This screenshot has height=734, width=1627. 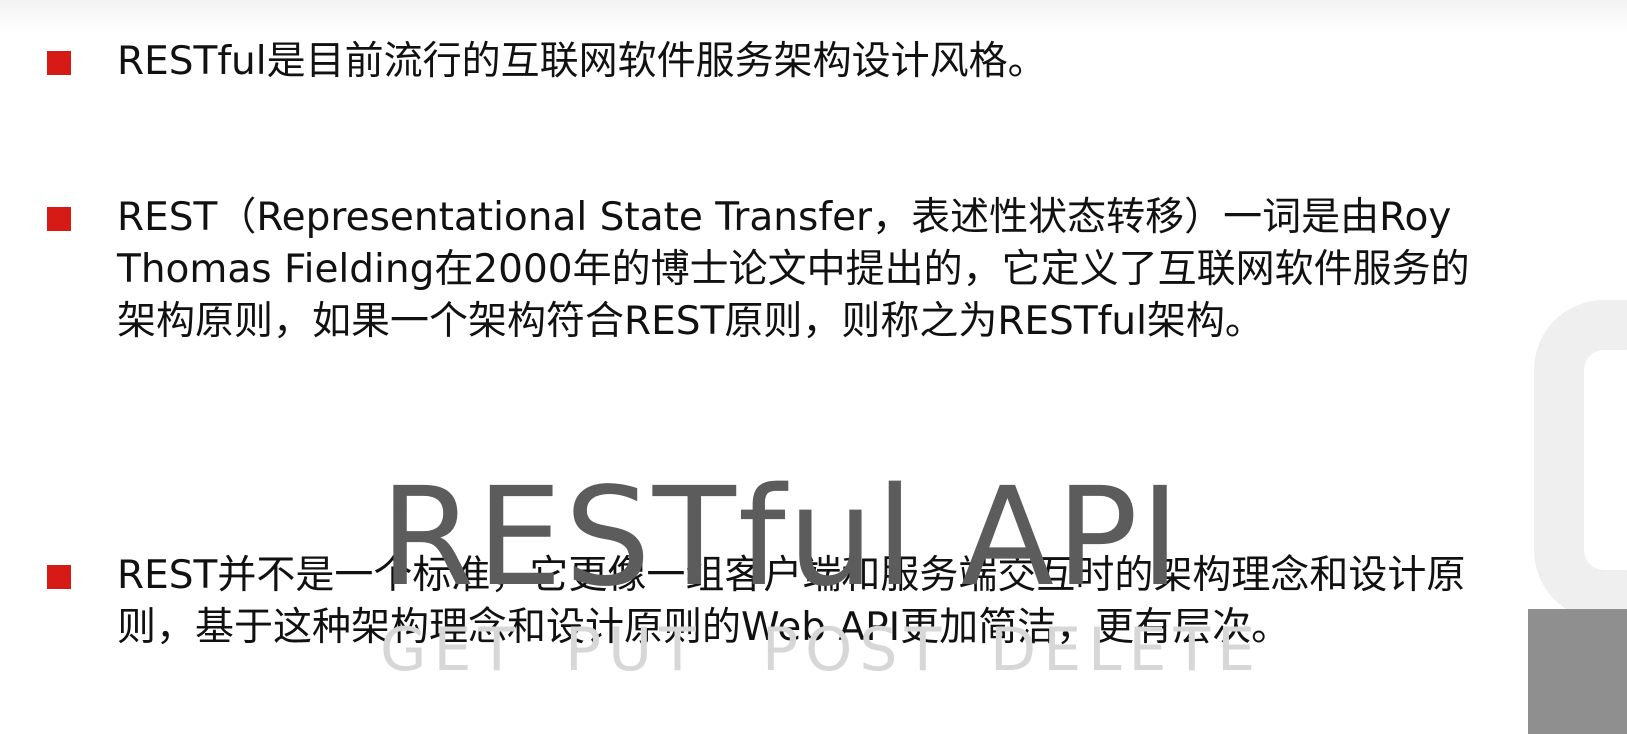 I want to click on restful-api-title: RESTful API, so click(x=781, y=538).